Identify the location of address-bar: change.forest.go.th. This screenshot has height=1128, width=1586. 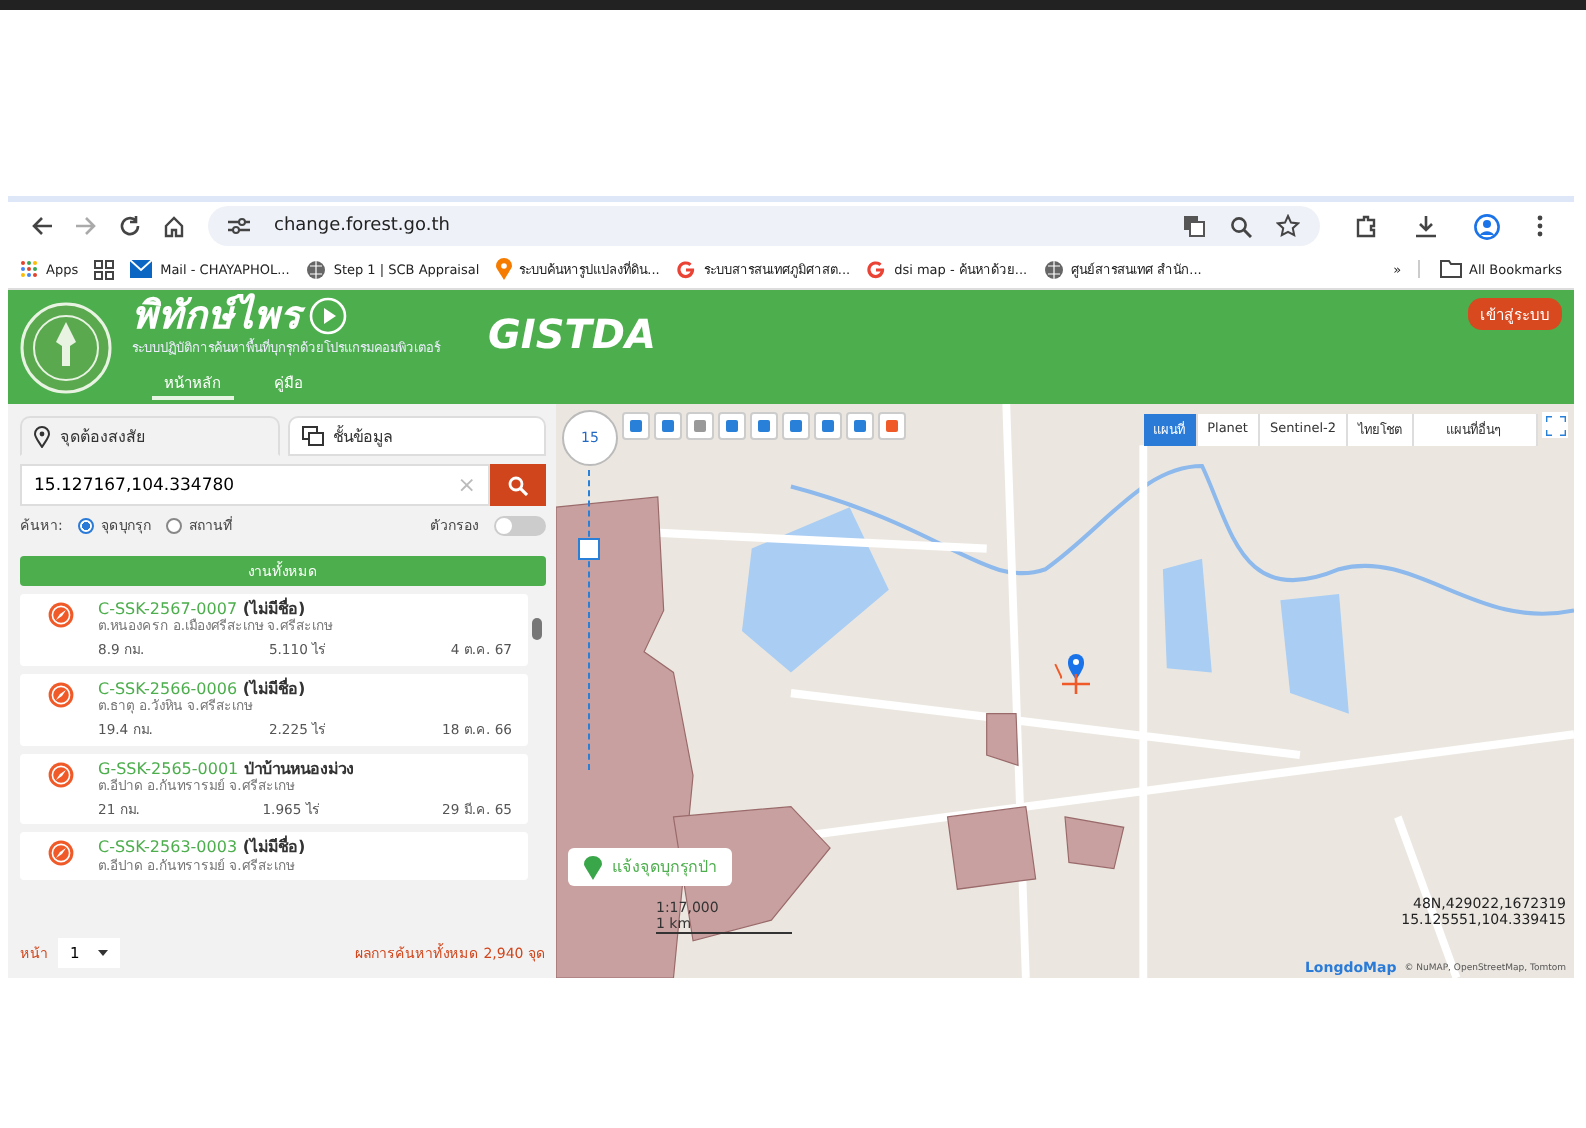
(764, 226).